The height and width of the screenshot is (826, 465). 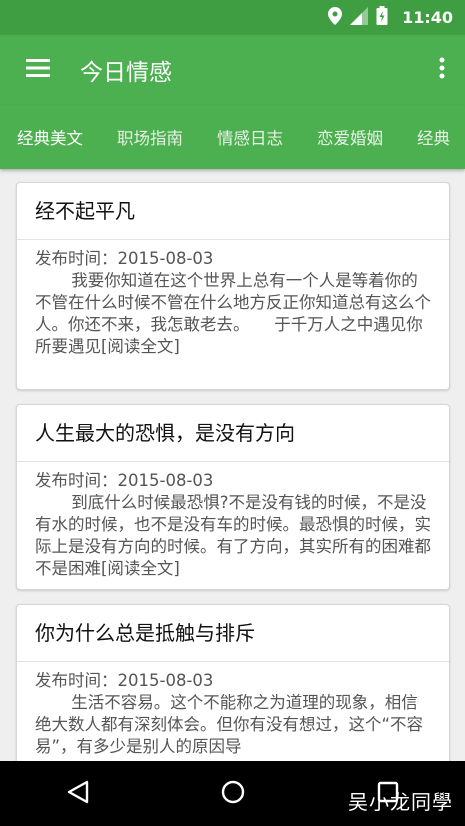 What do you see at coordinates (382, 17) in the screenshot?
I see `battery-icon` at bounding box center [382, 17].